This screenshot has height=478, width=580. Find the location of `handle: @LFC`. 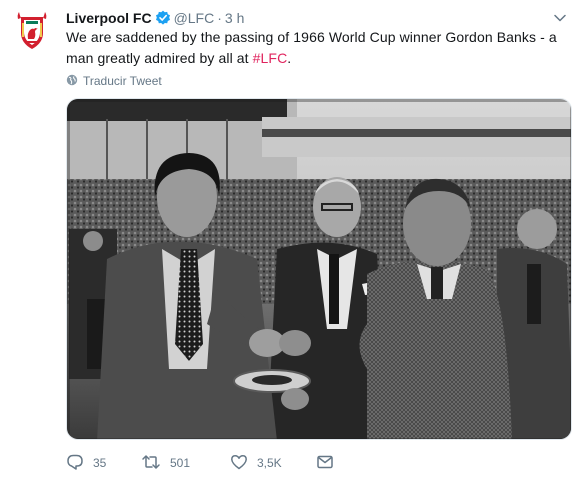

handle: @LFC is located at coordinates (194, 18).